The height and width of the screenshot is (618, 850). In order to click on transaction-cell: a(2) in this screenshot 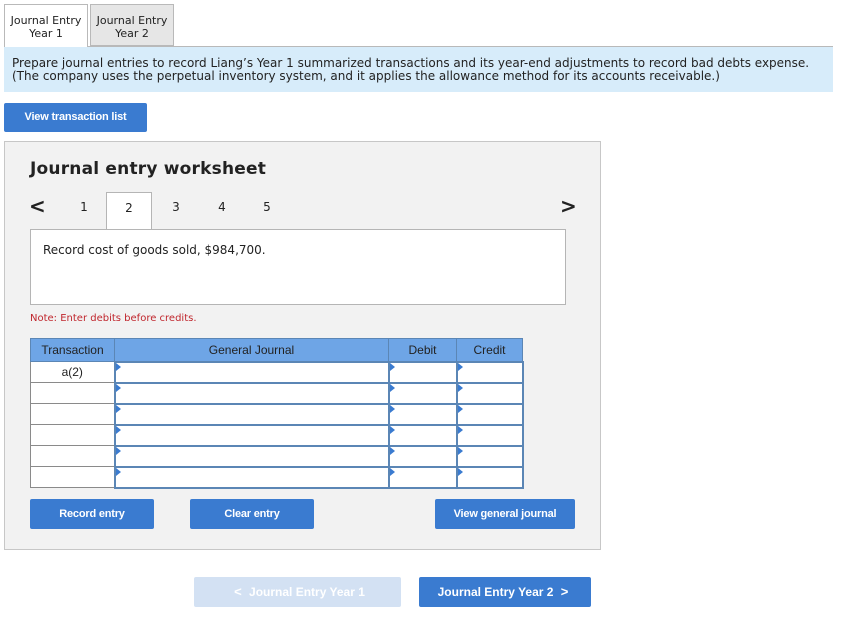, I will do `click(72, 372)`.